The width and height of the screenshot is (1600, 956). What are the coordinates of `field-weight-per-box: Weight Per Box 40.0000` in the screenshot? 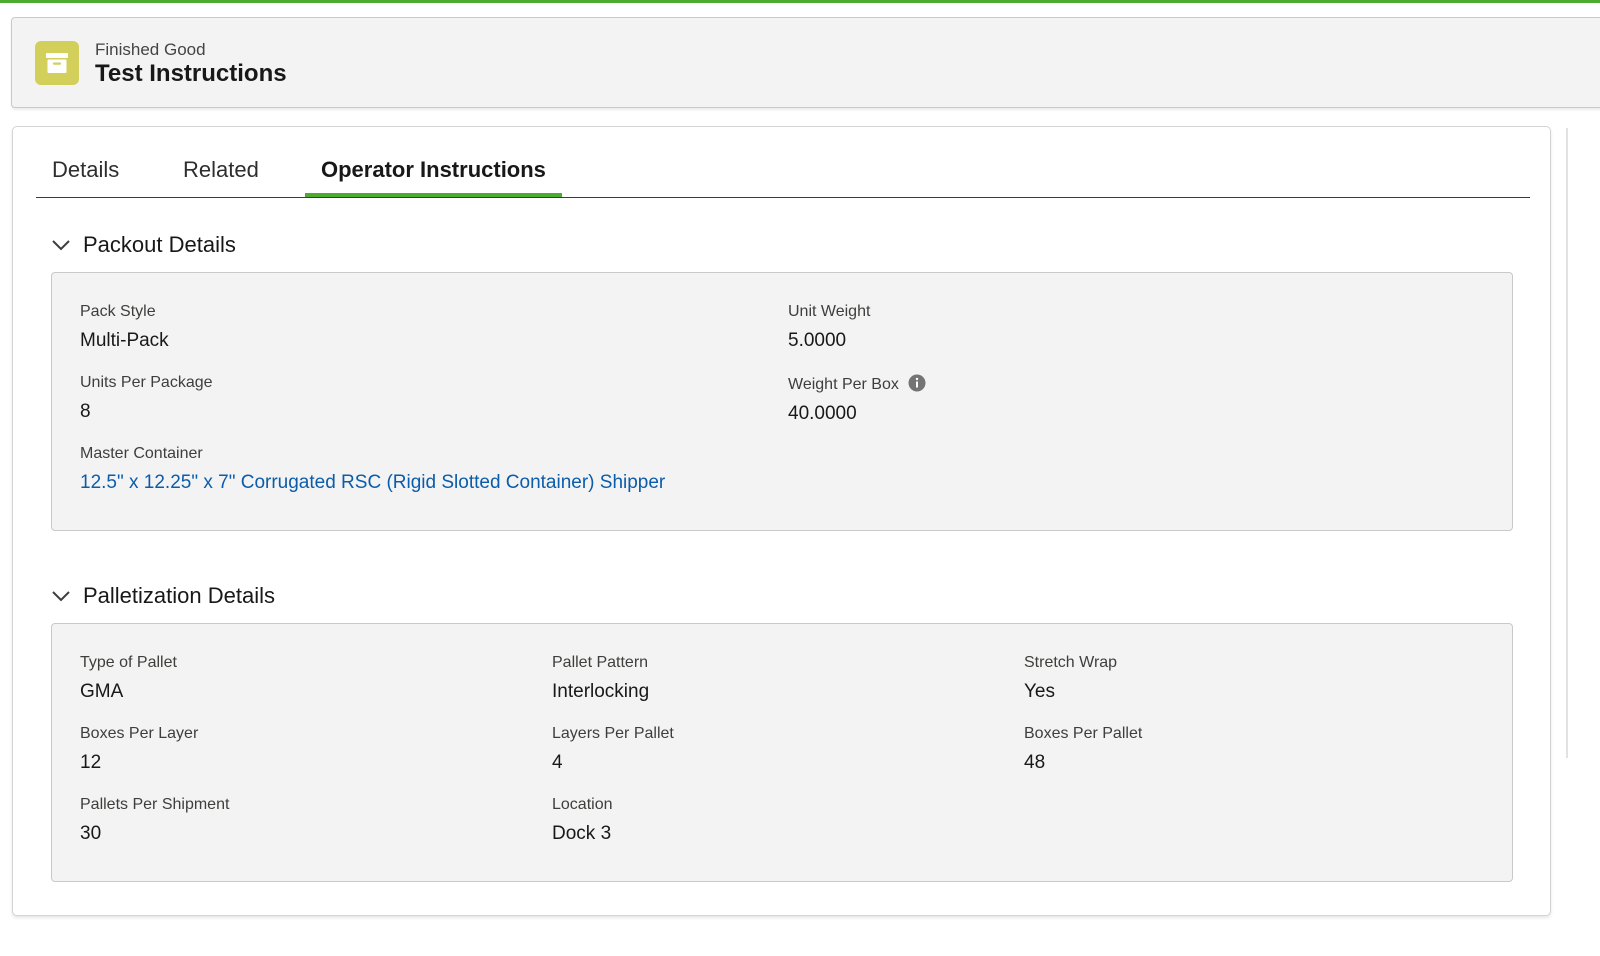 It's located at (857, 399).